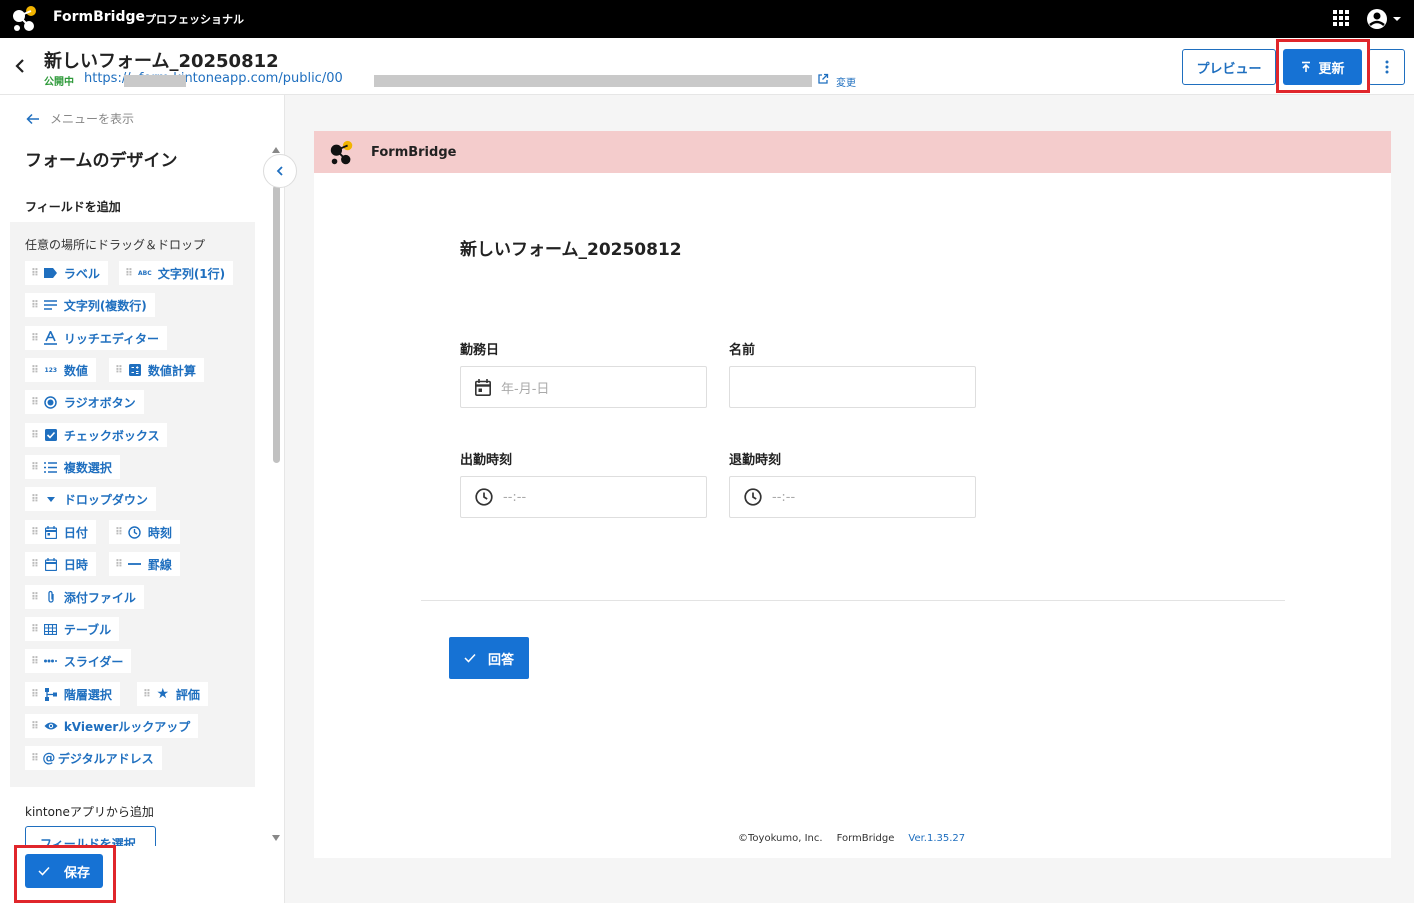 This screenshot has width=1414, height=903. Describe the element at coordinates (755, 460) in the screenshot. I see `field-label-clock-out: 退勤時刻` at that location.